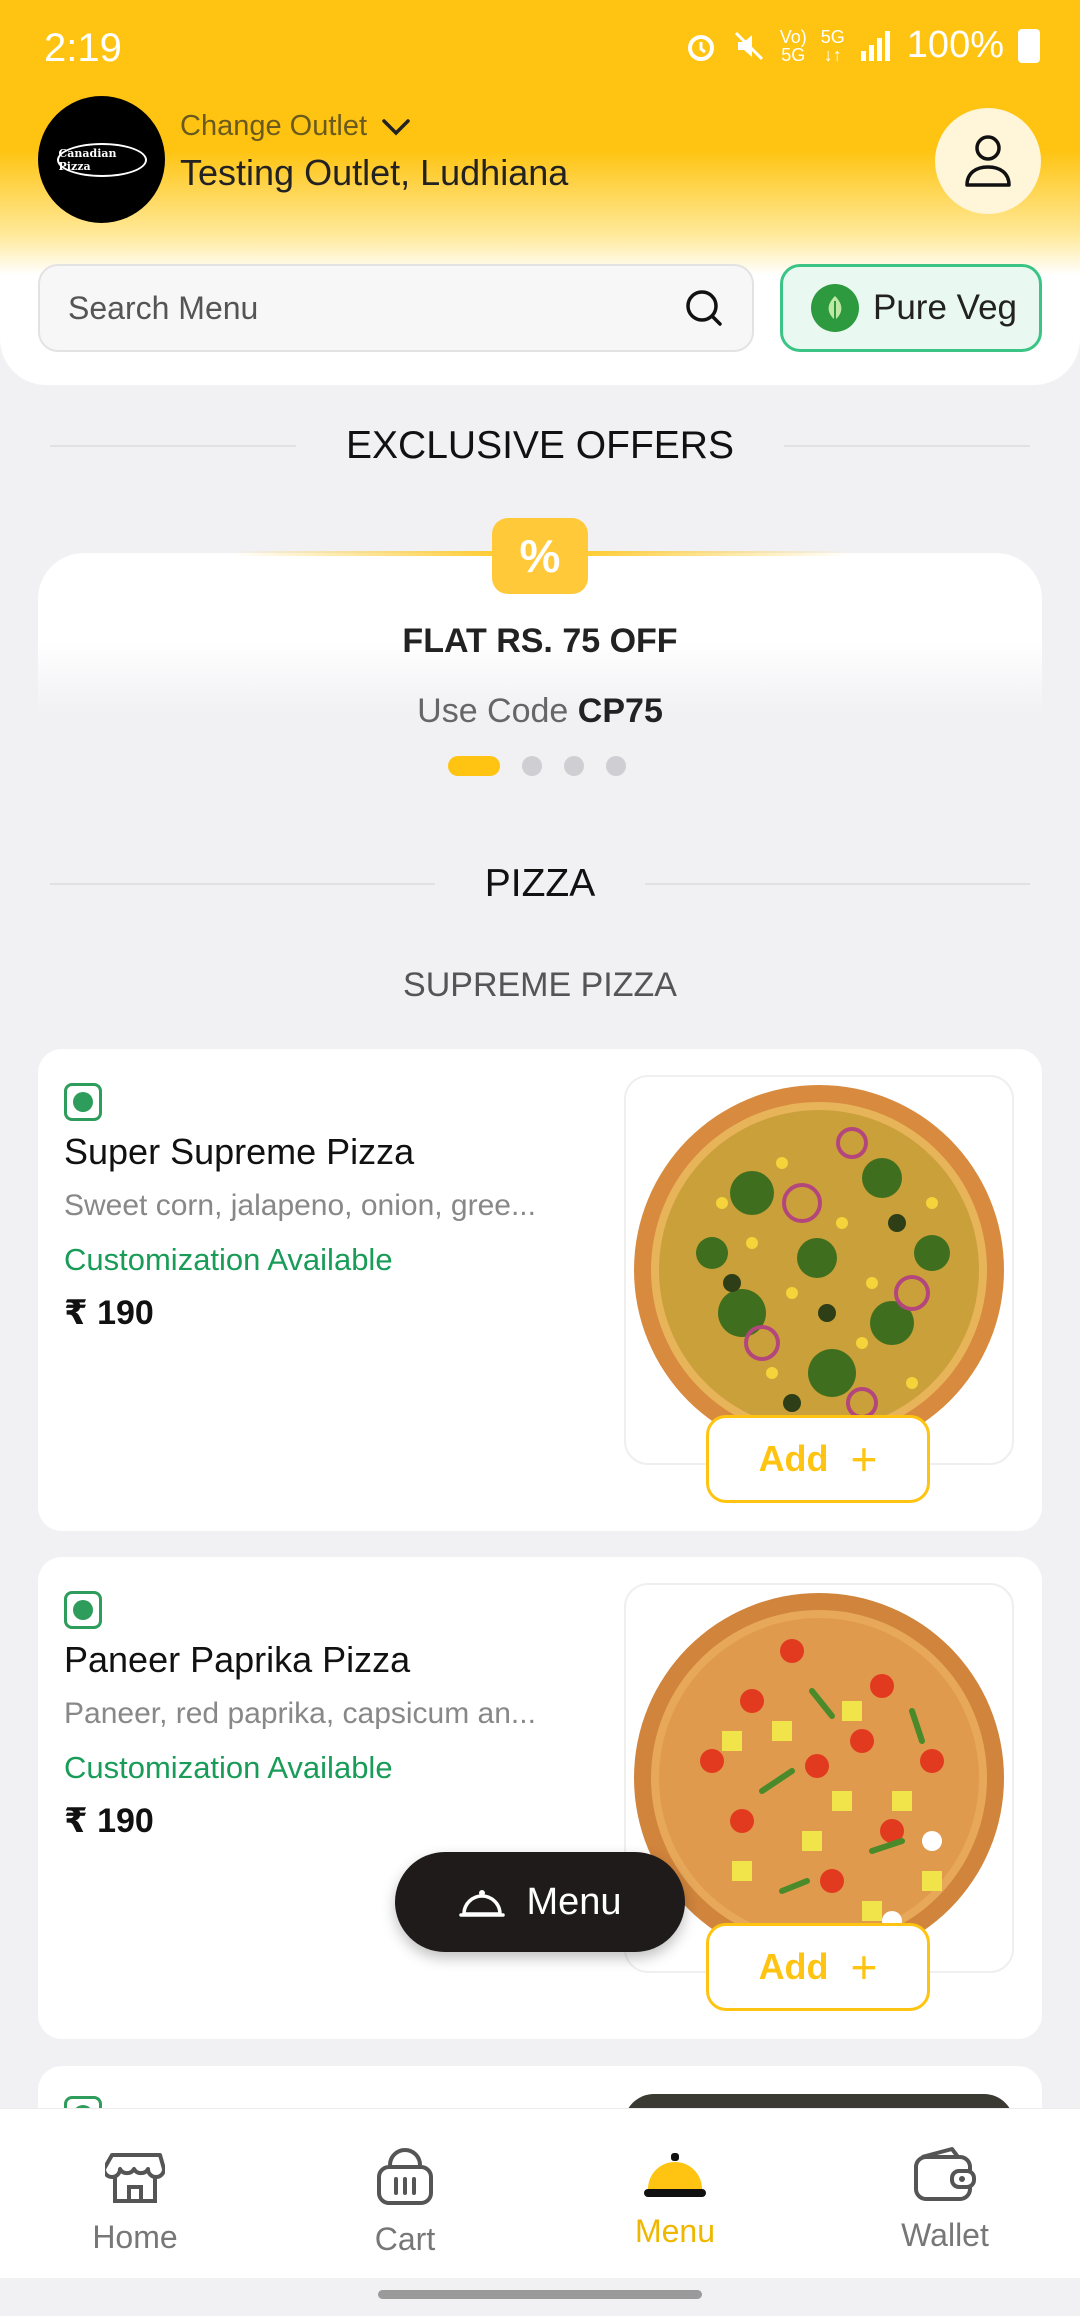 The image size is (1080, 2316). I want to click on change-outlet-label: Change Outlet, so click(274, 126).